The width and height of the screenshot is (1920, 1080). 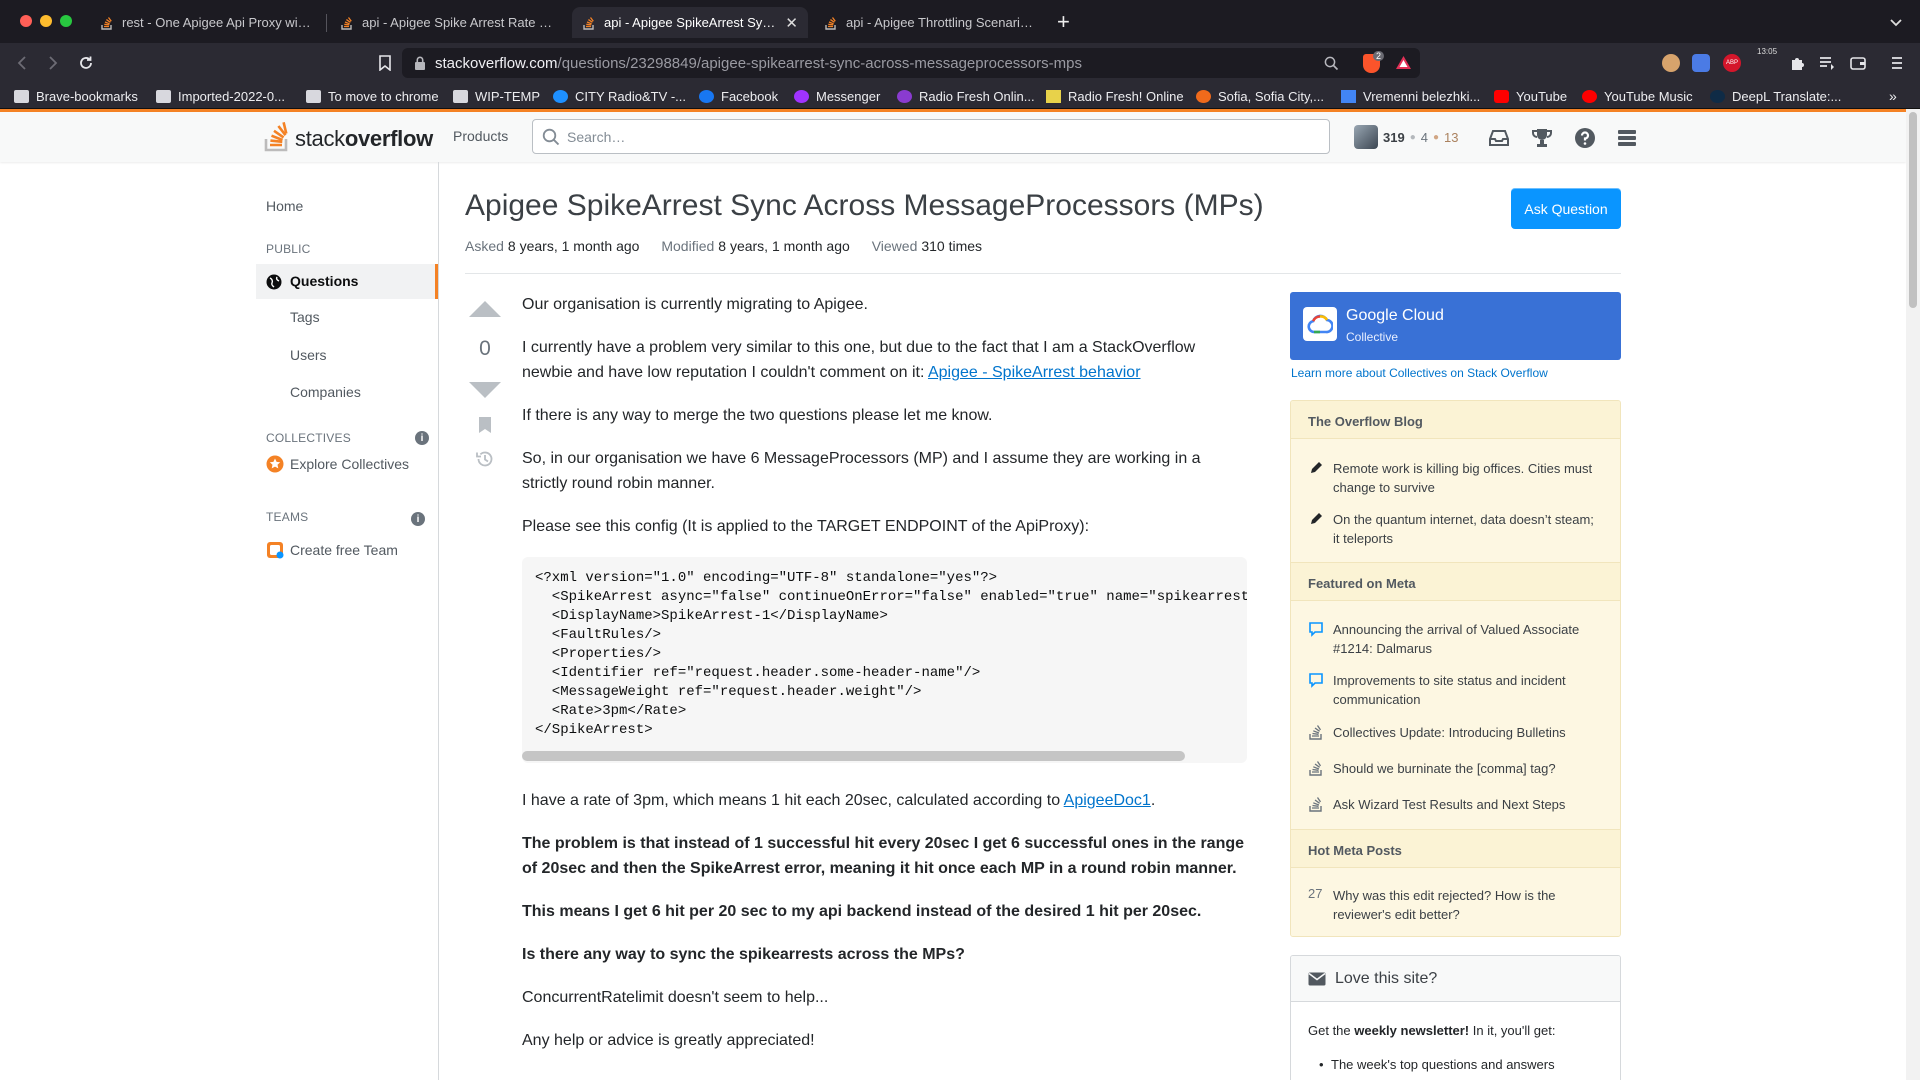 What do you see at coordinates (1468, 804) in the screenshot?
I see `meta-item-link: Ask Wizard Test Results and Next Steps` at bounding box center [1468, 804].